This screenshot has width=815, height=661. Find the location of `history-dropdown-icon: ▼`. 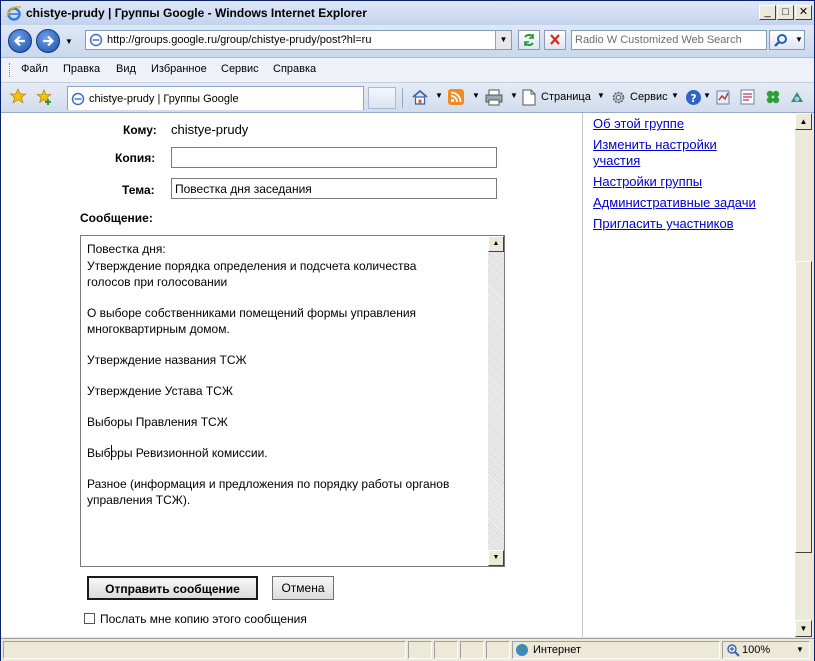

history-dropdown-icon: ▼ is located at coordinates (69, 41).